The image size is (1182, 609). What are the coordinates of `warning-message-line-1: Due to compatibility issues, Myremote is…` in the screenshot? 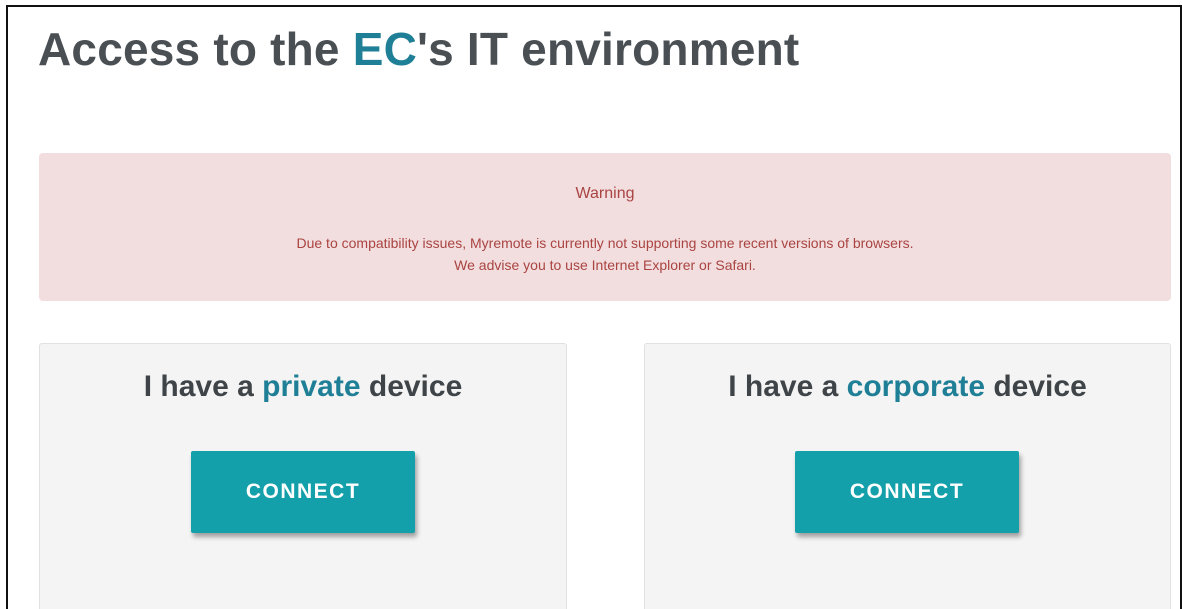 It's located at (605, 243).